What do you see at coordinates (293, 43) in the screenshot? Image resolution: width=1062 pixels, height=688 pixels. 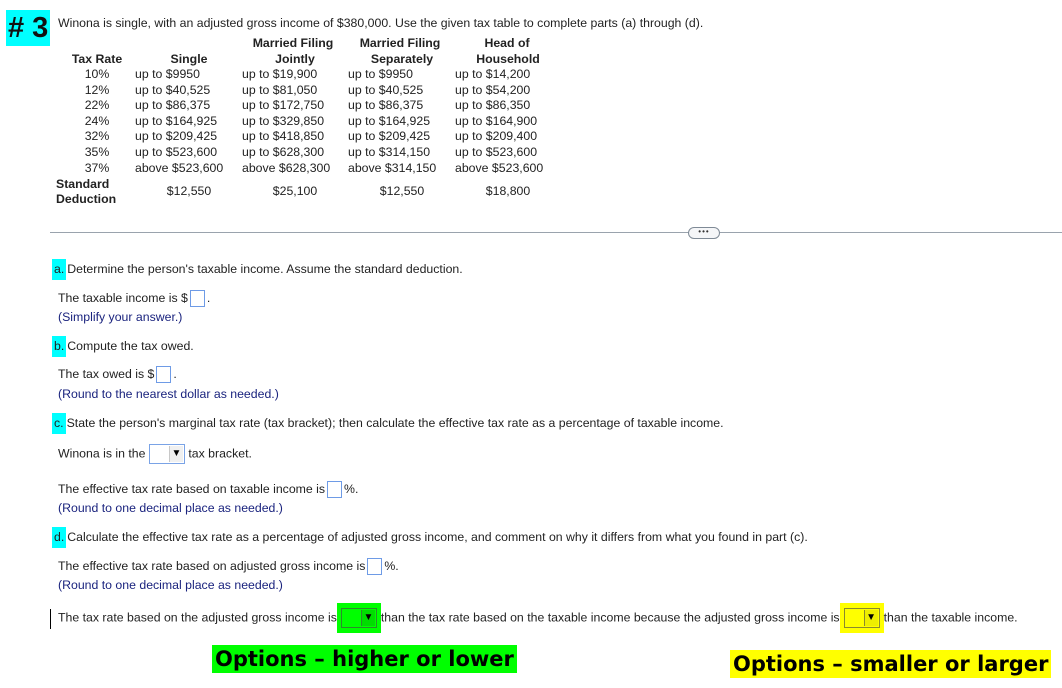 I see `header-mfj-line1: Married Filing` at bounding box center [293, 43].